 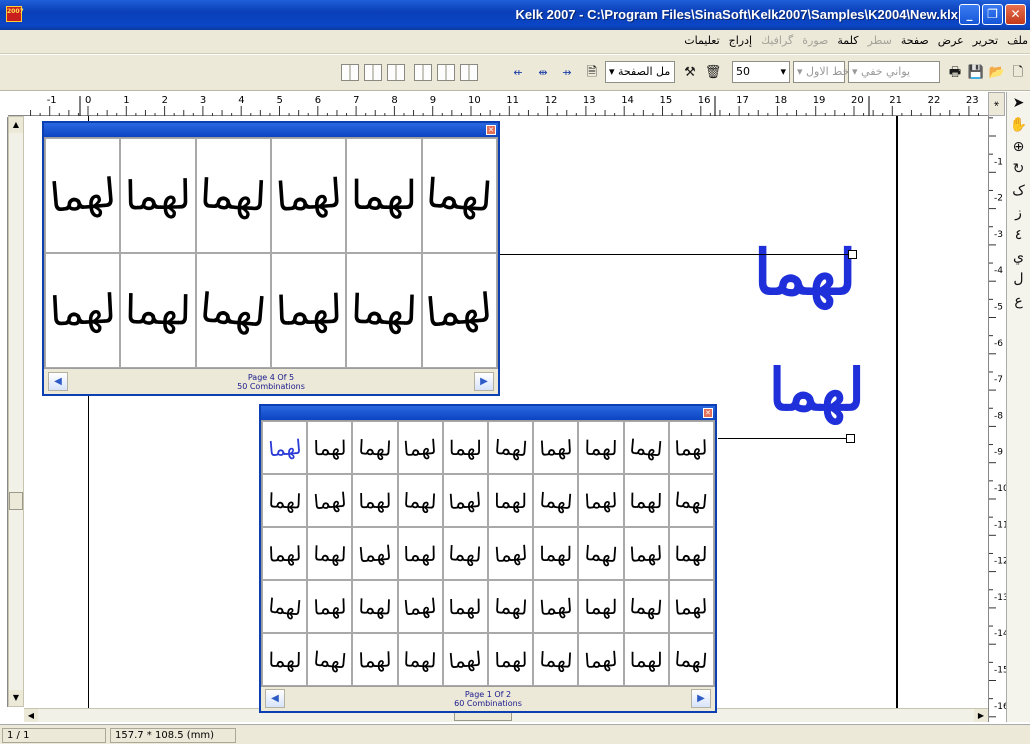 I want to click on maximize-button: ❐, so click(x=992, y=14).